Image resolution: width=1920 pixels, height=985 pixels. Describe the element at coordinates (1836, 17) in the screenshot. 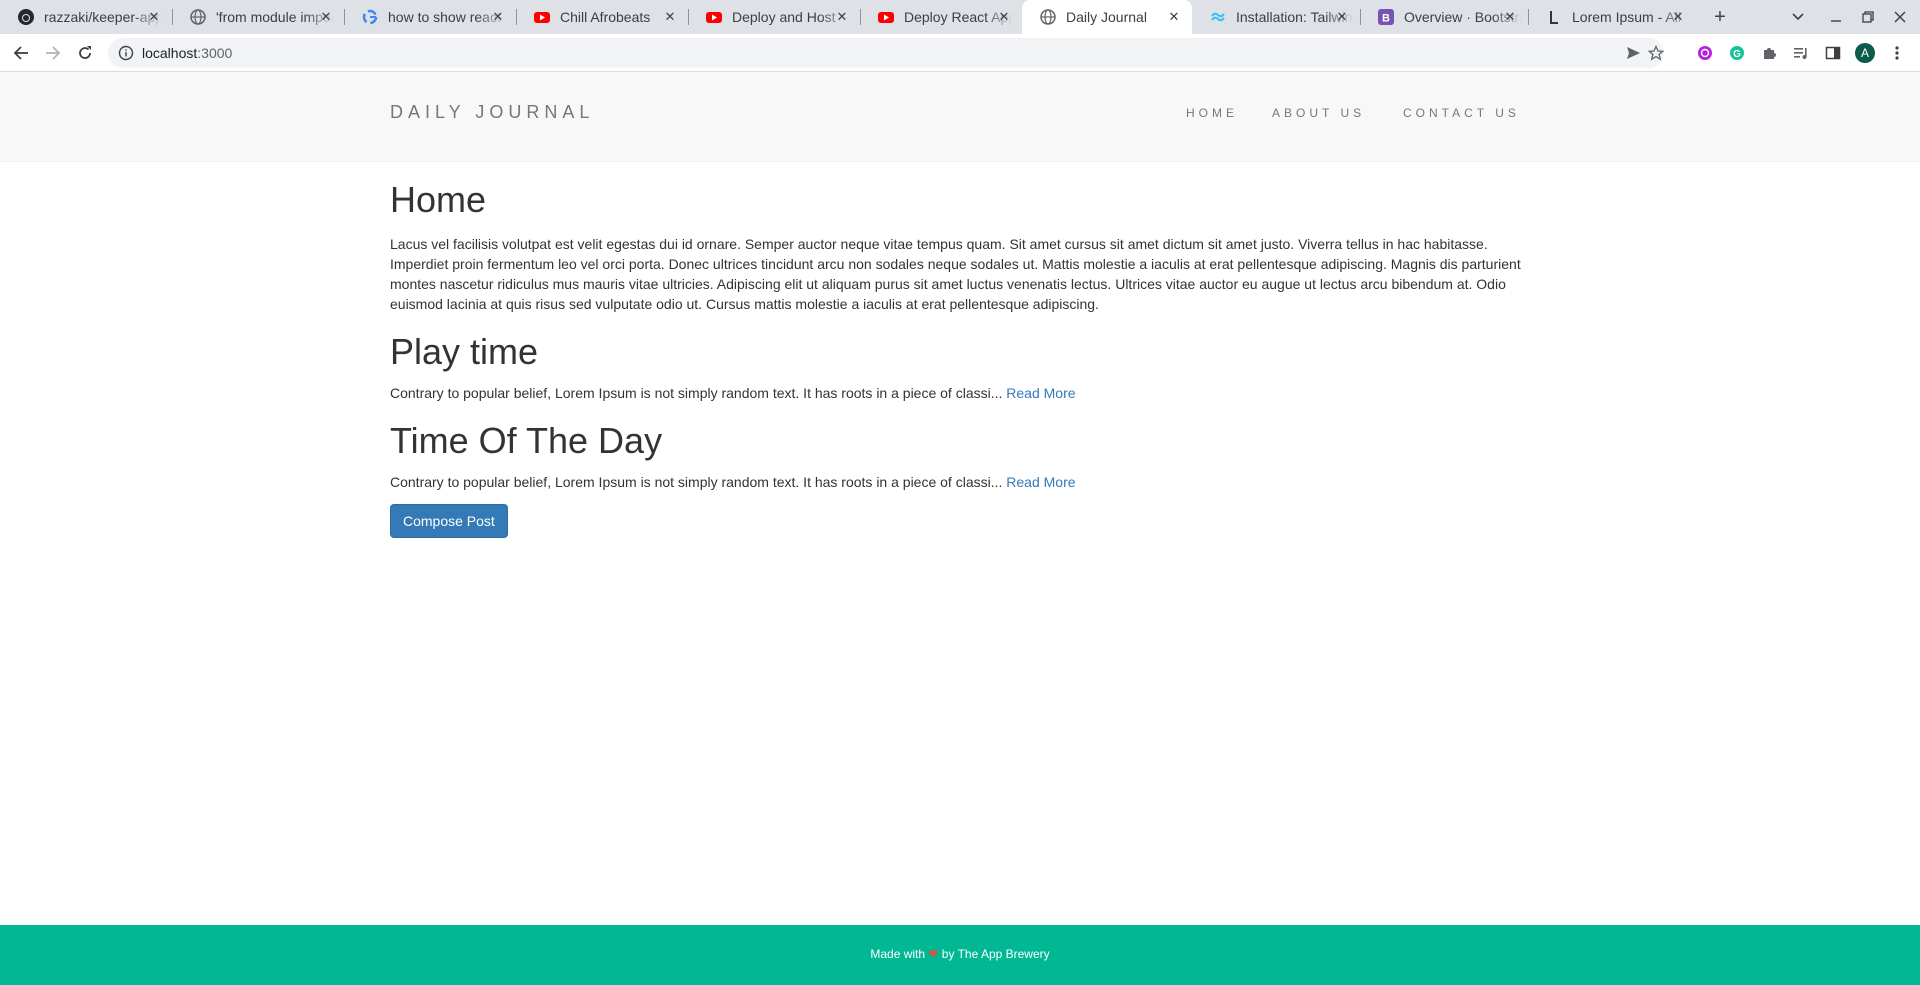

I see `minimize-icon` at that location.